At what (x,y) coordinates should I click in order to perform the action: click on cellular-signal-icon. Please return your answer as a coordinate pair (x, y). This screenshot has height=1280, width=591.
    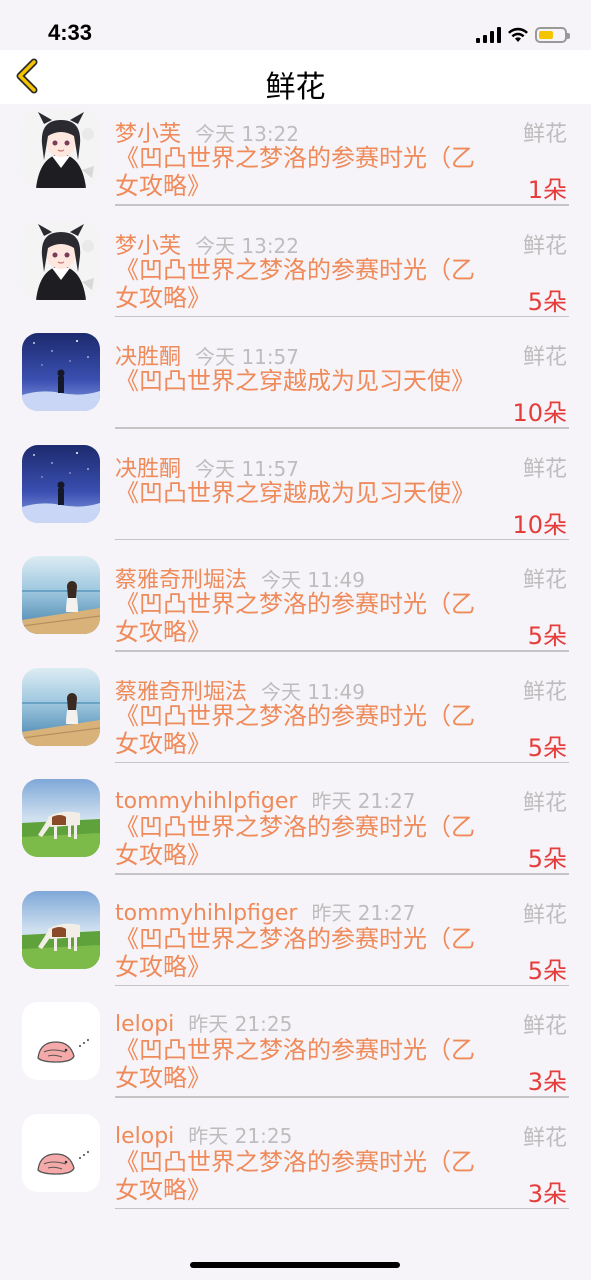
    Looking at the image, I should click on (488, 35).